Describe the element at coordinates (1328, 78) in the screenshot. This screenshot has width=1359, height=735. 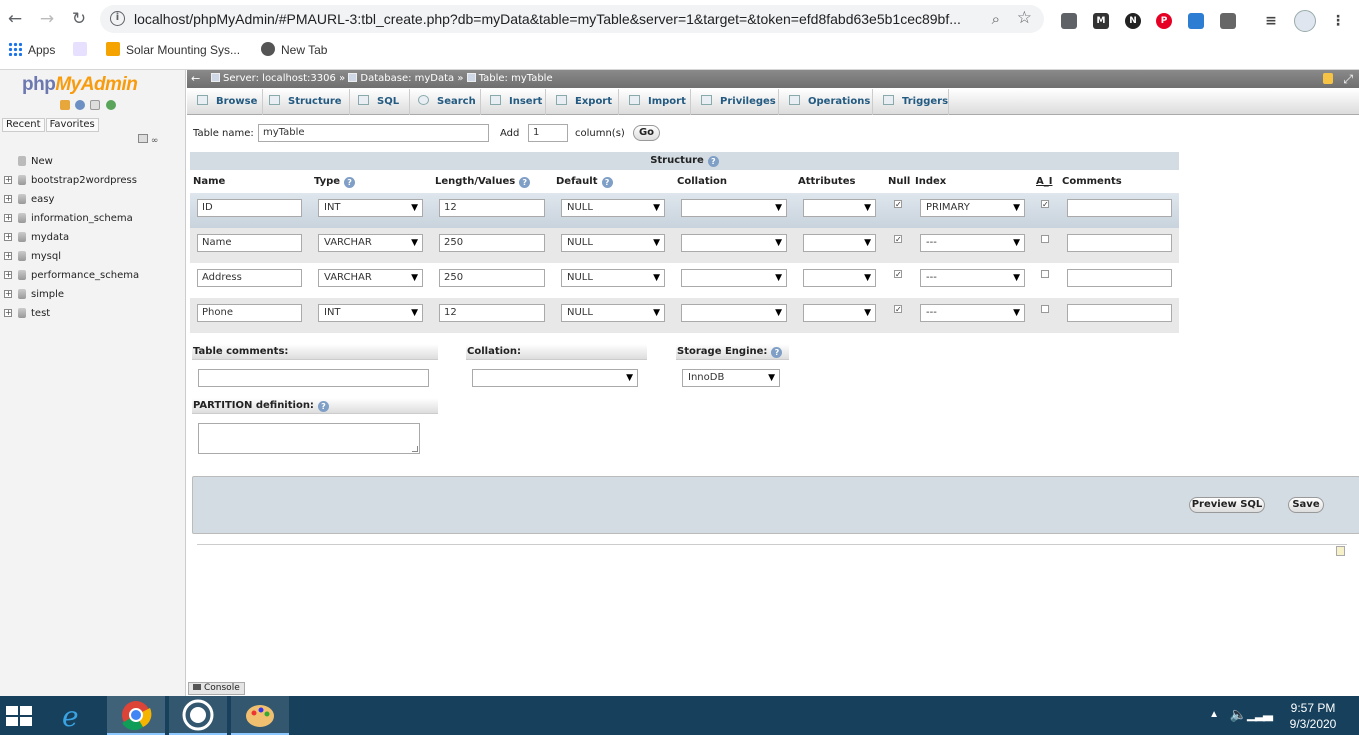
I see `lock-icon` at that location.